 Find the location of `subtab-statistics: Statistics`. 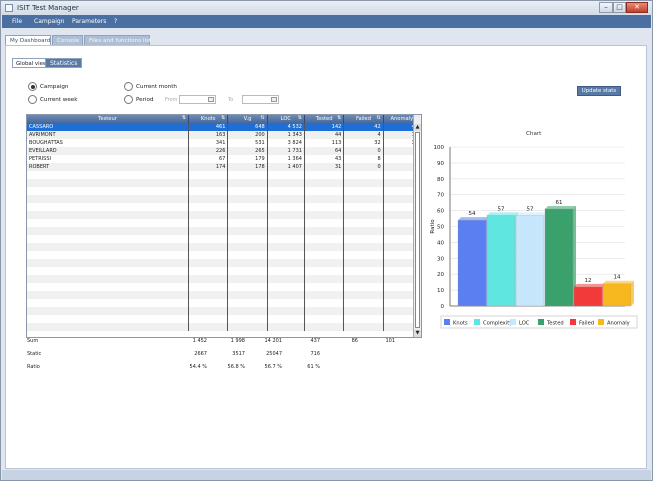

subtab-statistics: Statistics is located at coordinates (64, 63).